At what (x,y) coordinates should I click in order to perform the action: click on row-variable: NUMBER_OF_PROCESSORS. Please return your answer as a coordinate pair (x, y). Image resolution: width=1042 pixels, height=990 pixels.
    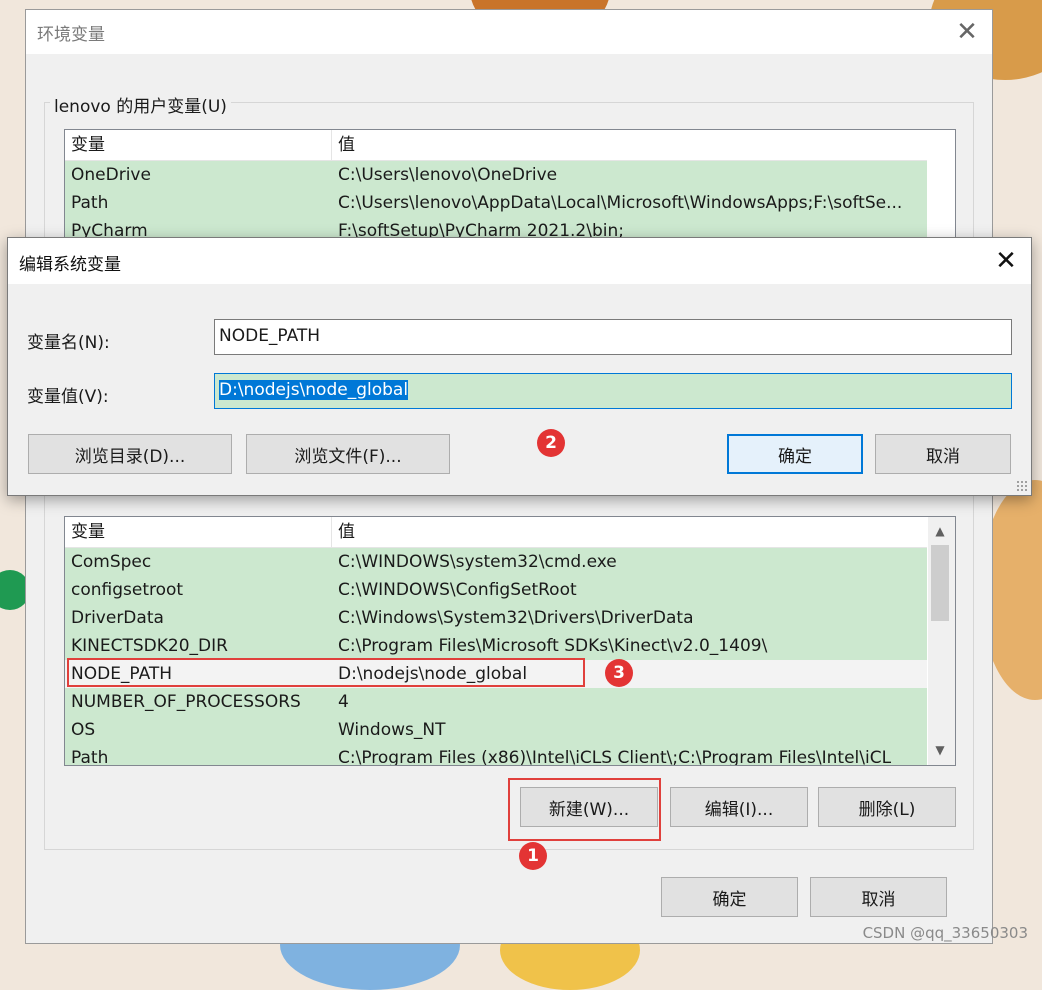
    Looking at the image, I should click on (186, 702).